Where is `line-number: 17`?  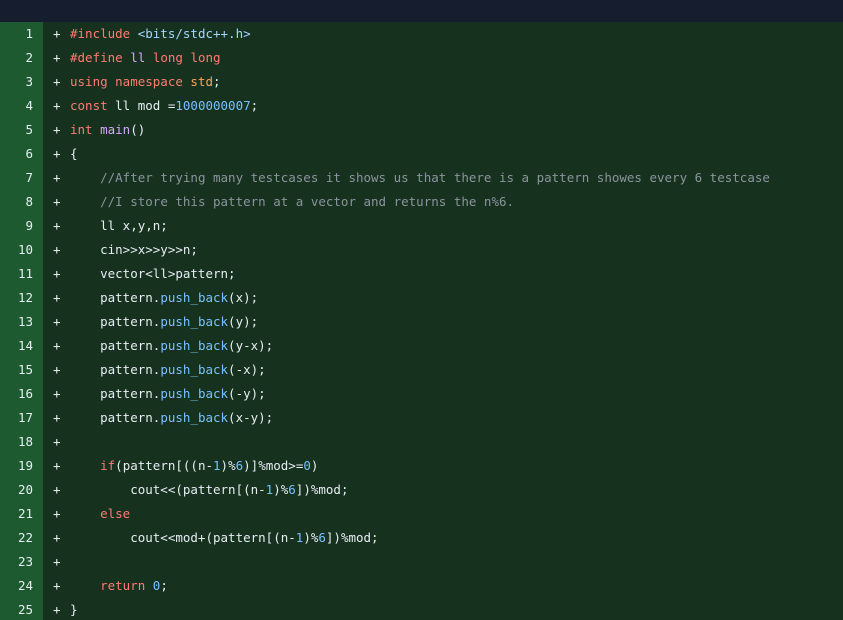
line-number: 17 is located at coordinates (21, 418).